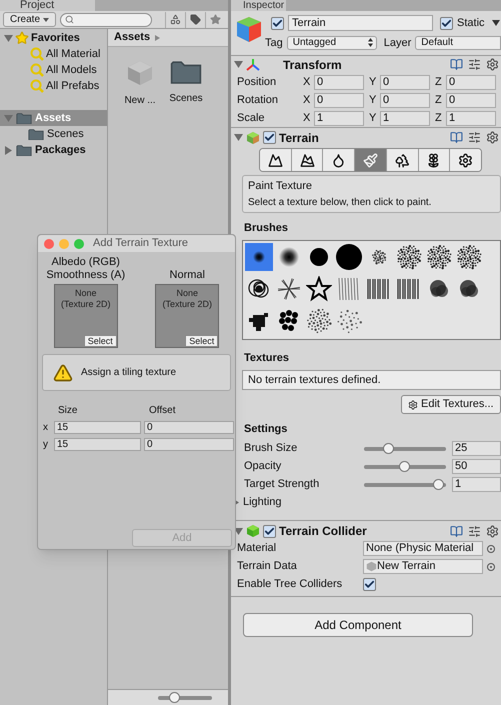  What do you see at coordinates (140, 244) in the screenshot?
I see `window-title: Add Terrain Texture` at bounding box center [140, 244].